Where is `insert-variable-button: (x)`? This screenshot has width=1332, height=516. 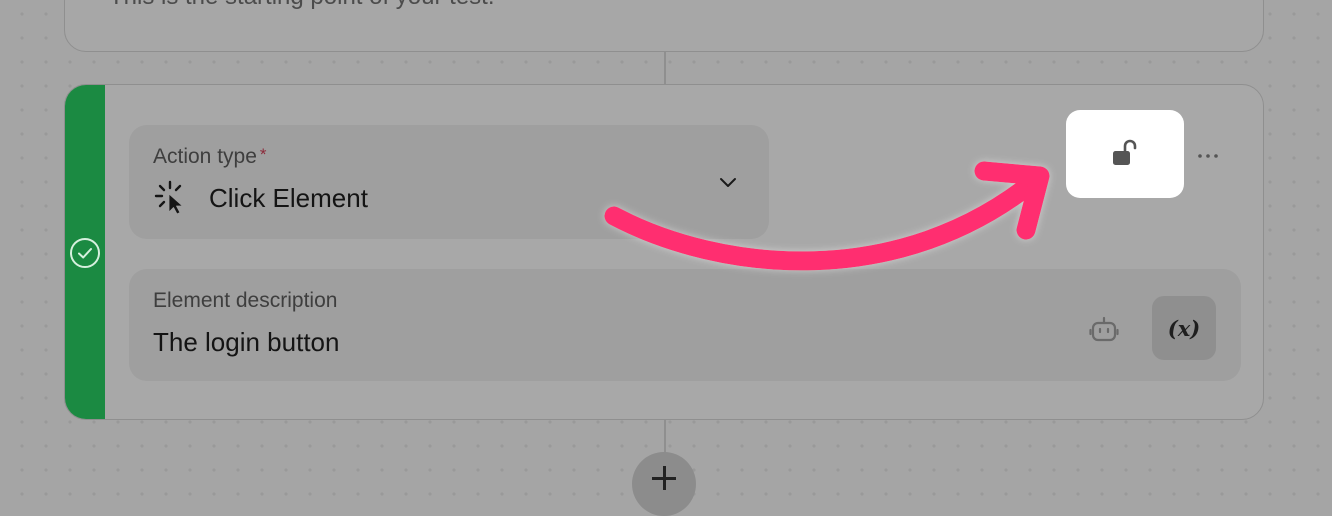 insert-variable-button: (x) is located at coordinates (1184, 328).